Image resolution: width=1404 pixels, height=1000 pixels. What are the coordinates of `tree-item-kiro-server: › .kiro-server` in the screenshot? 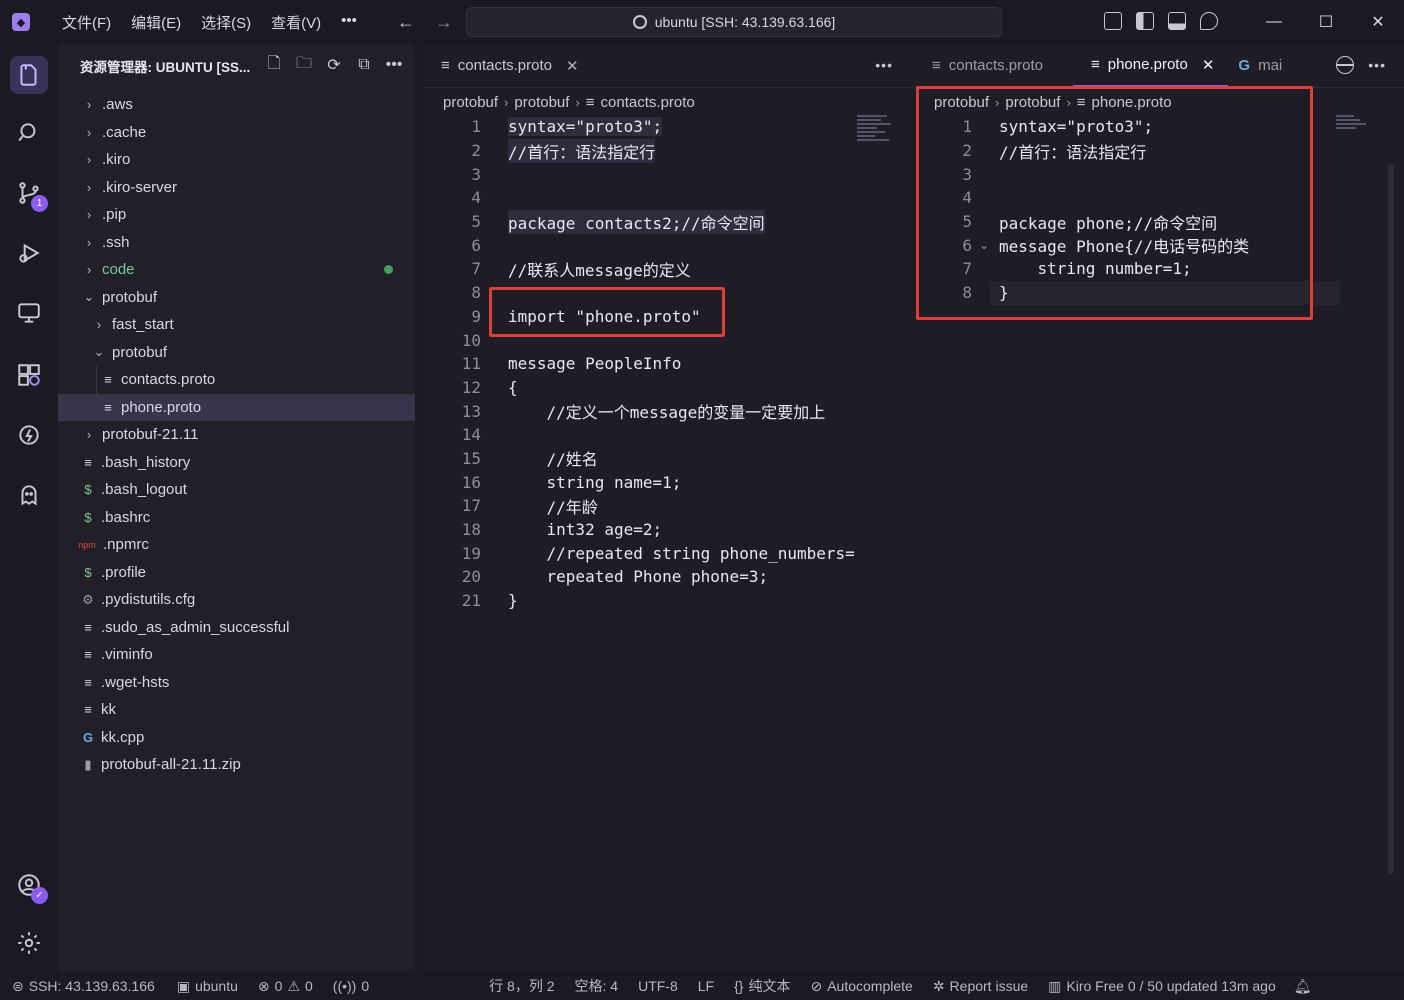 It's located at (236, 188).